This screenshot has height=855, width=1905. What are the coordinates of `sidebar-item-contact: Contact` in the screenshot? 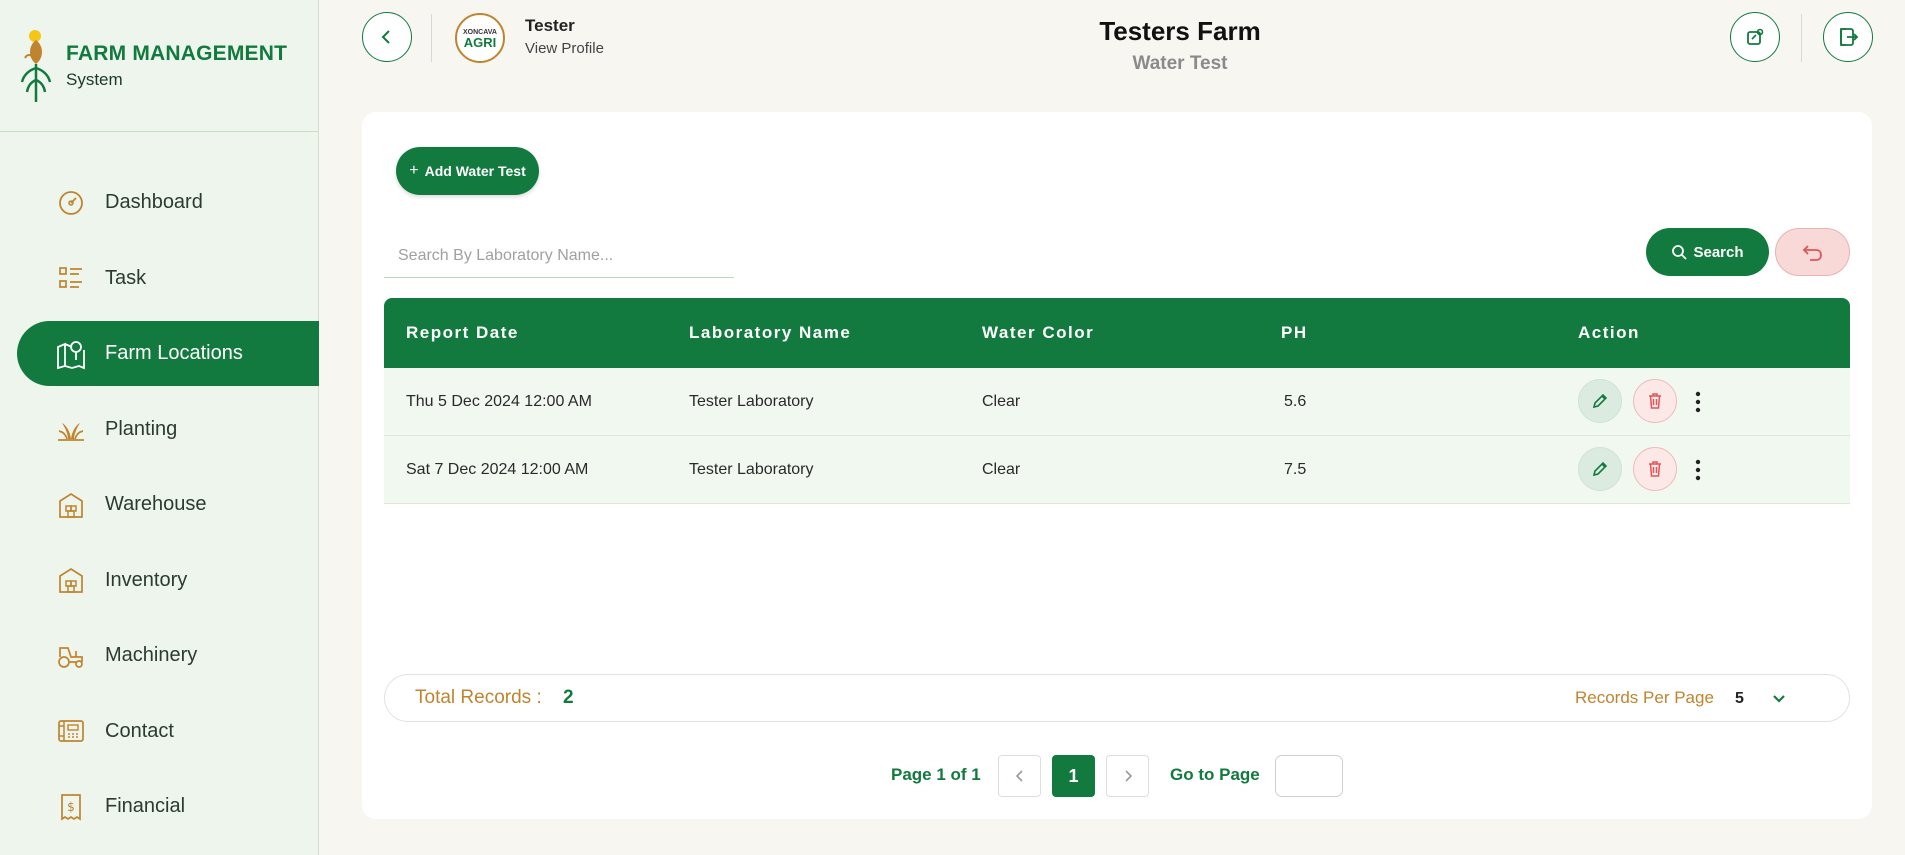 It's located at (168, 731).